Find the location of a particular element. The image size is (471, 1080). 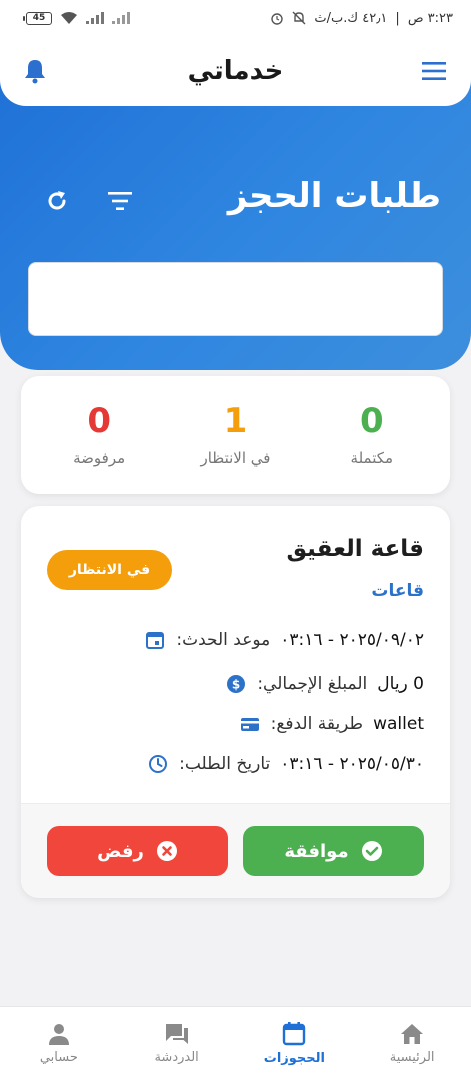

hamburger-icon is located at coordinates (434, 71).